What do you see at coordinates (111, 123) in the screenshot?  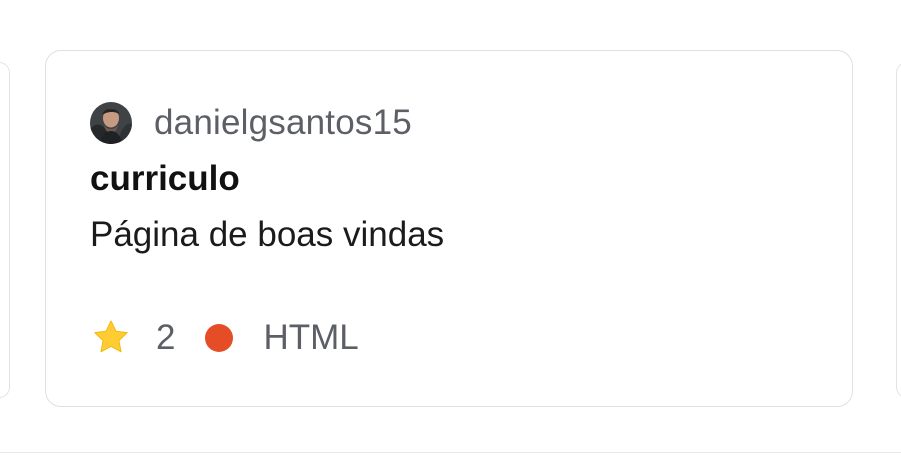 I see `avatar` at bounding box center [111, 123].